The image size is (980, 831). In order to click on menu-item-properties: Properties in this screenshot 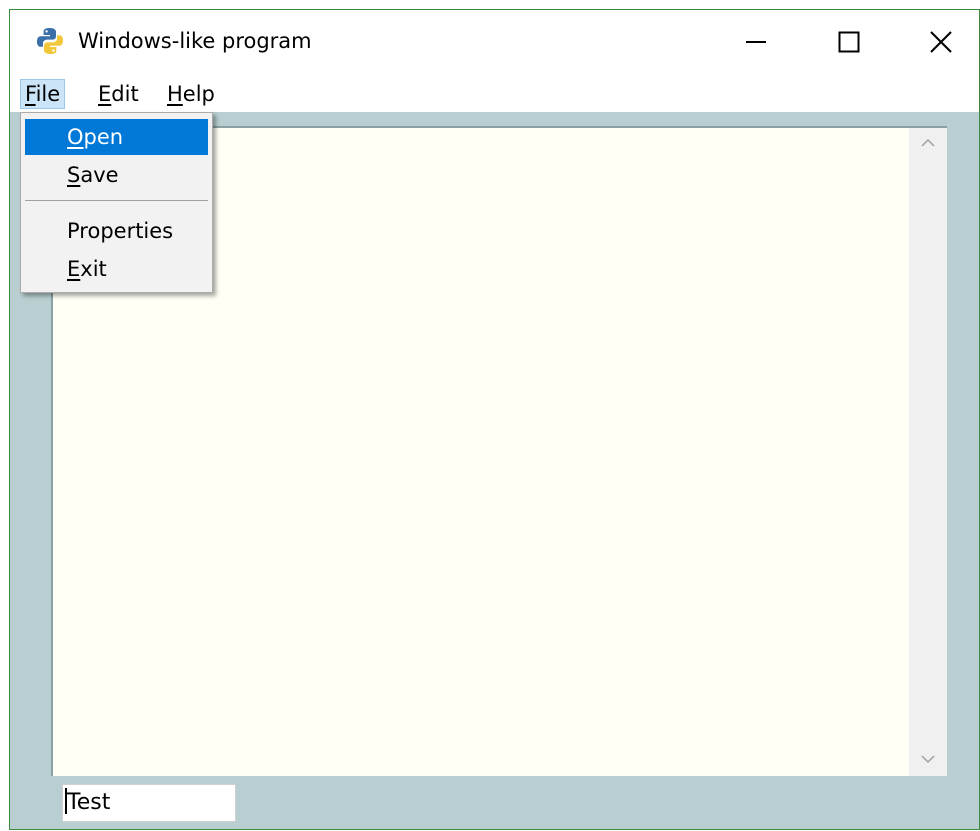, I will do `click(116, 231)`.